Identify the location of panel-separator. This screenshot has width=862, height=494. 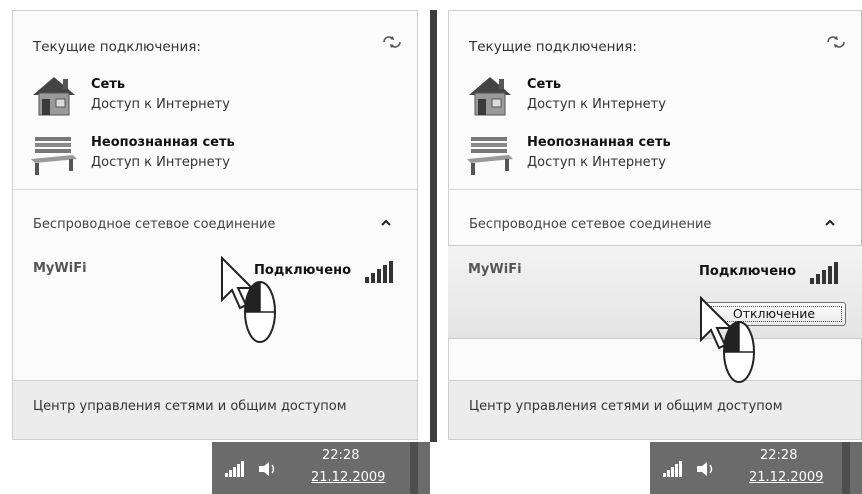
(433, 226).